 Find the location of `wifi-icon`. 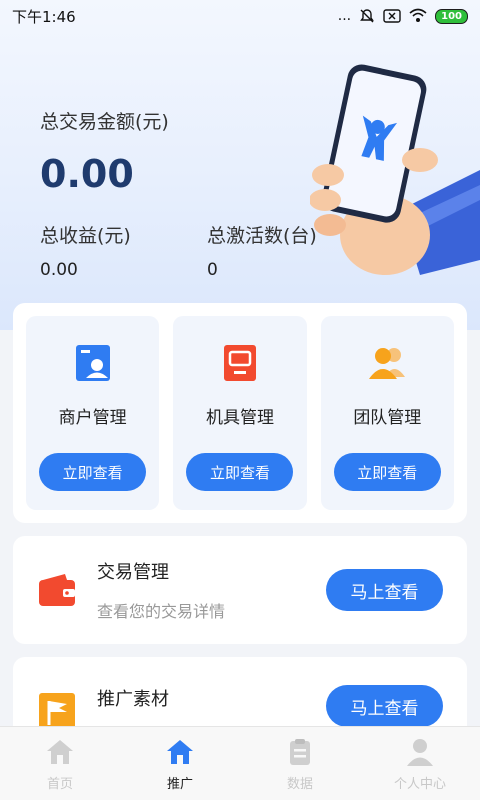

wifi-icon is located at coordinates (418, 15).